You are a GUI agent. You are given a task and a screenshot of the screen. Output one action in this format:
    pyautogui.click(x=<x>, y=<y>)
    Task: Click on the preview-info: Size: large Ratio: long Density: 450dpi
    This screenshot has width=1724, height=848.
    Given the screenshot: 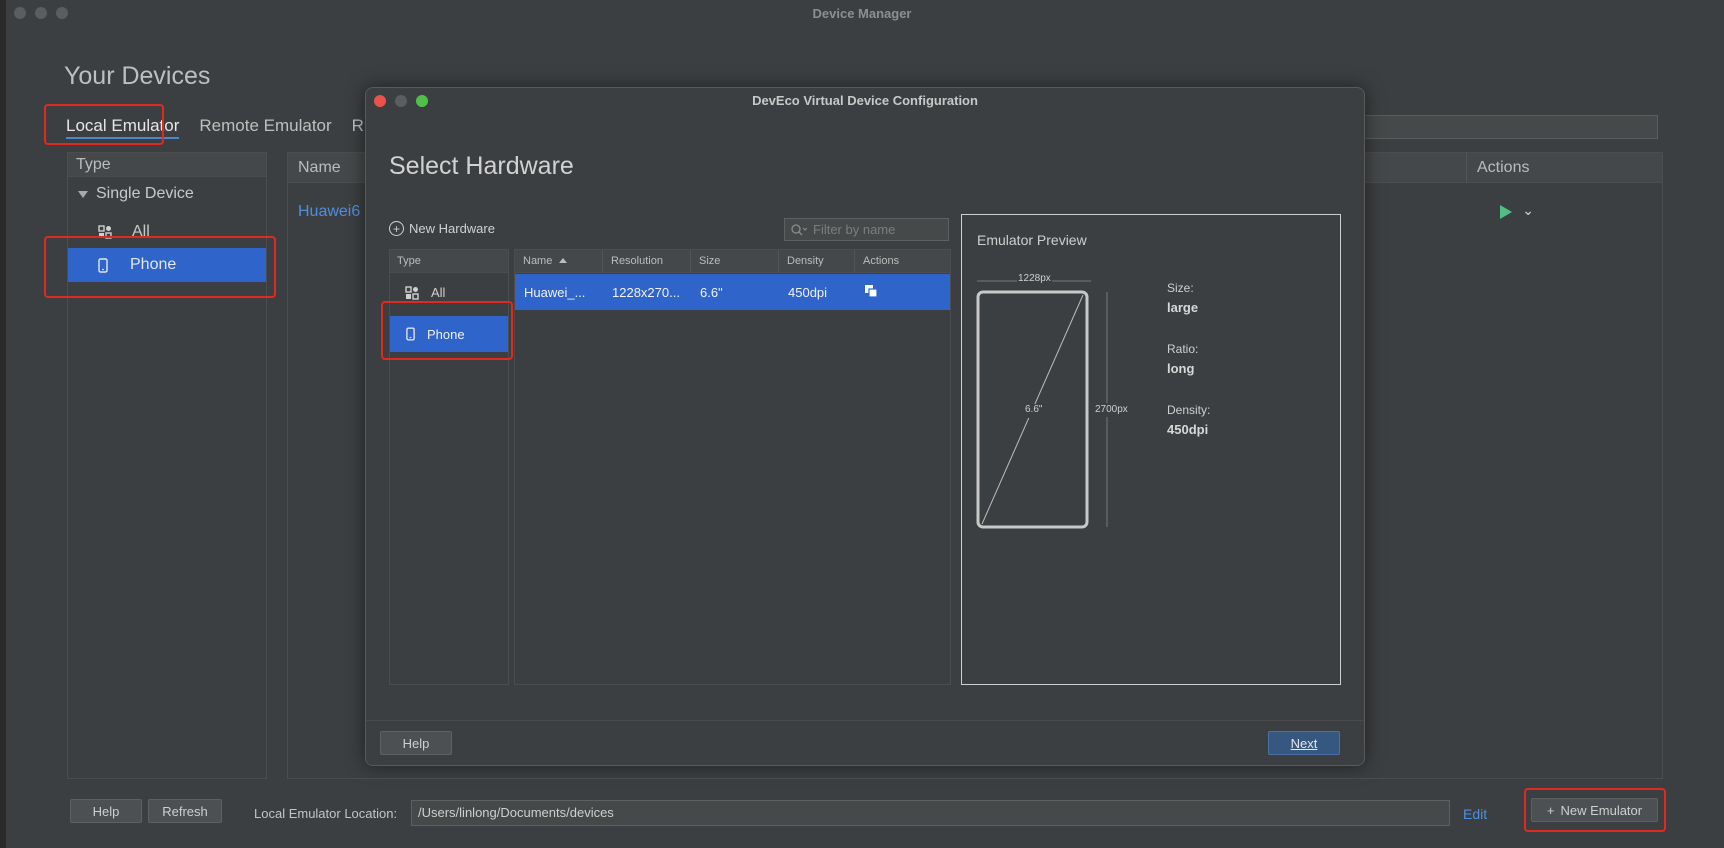 What is the action you would take?
    pyautogui.click(x=1188, y=370)
    